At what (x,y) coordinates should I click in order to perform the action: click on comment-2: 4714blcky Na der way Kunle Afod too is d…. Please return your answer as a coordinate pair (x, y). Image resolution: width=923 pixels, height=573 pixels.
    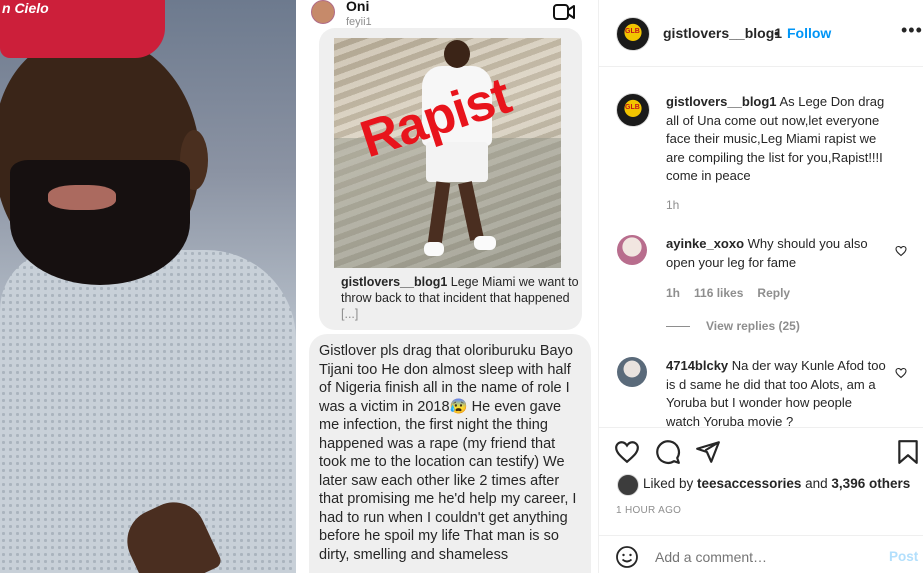
    Looking at the image, I should click on (777, 392).